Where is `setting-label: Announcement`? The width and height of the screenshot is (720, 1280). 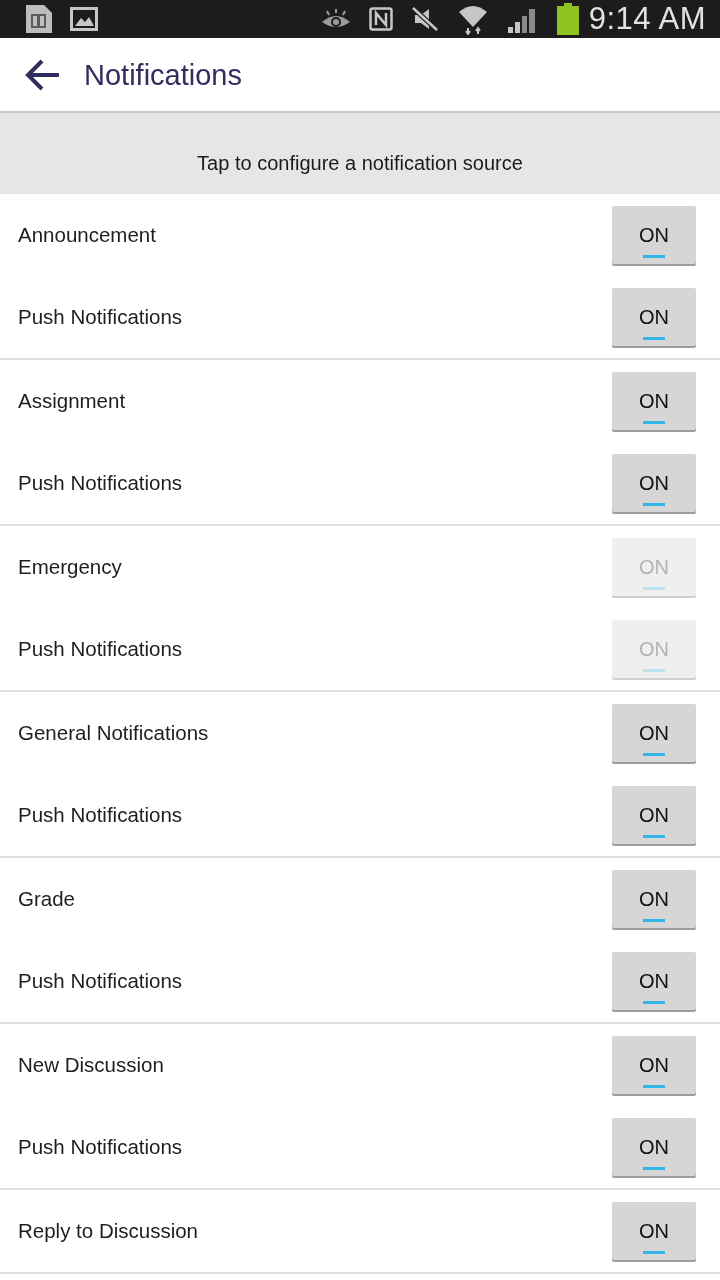
setting-label: Announcement is located at coordinates (87, 235).